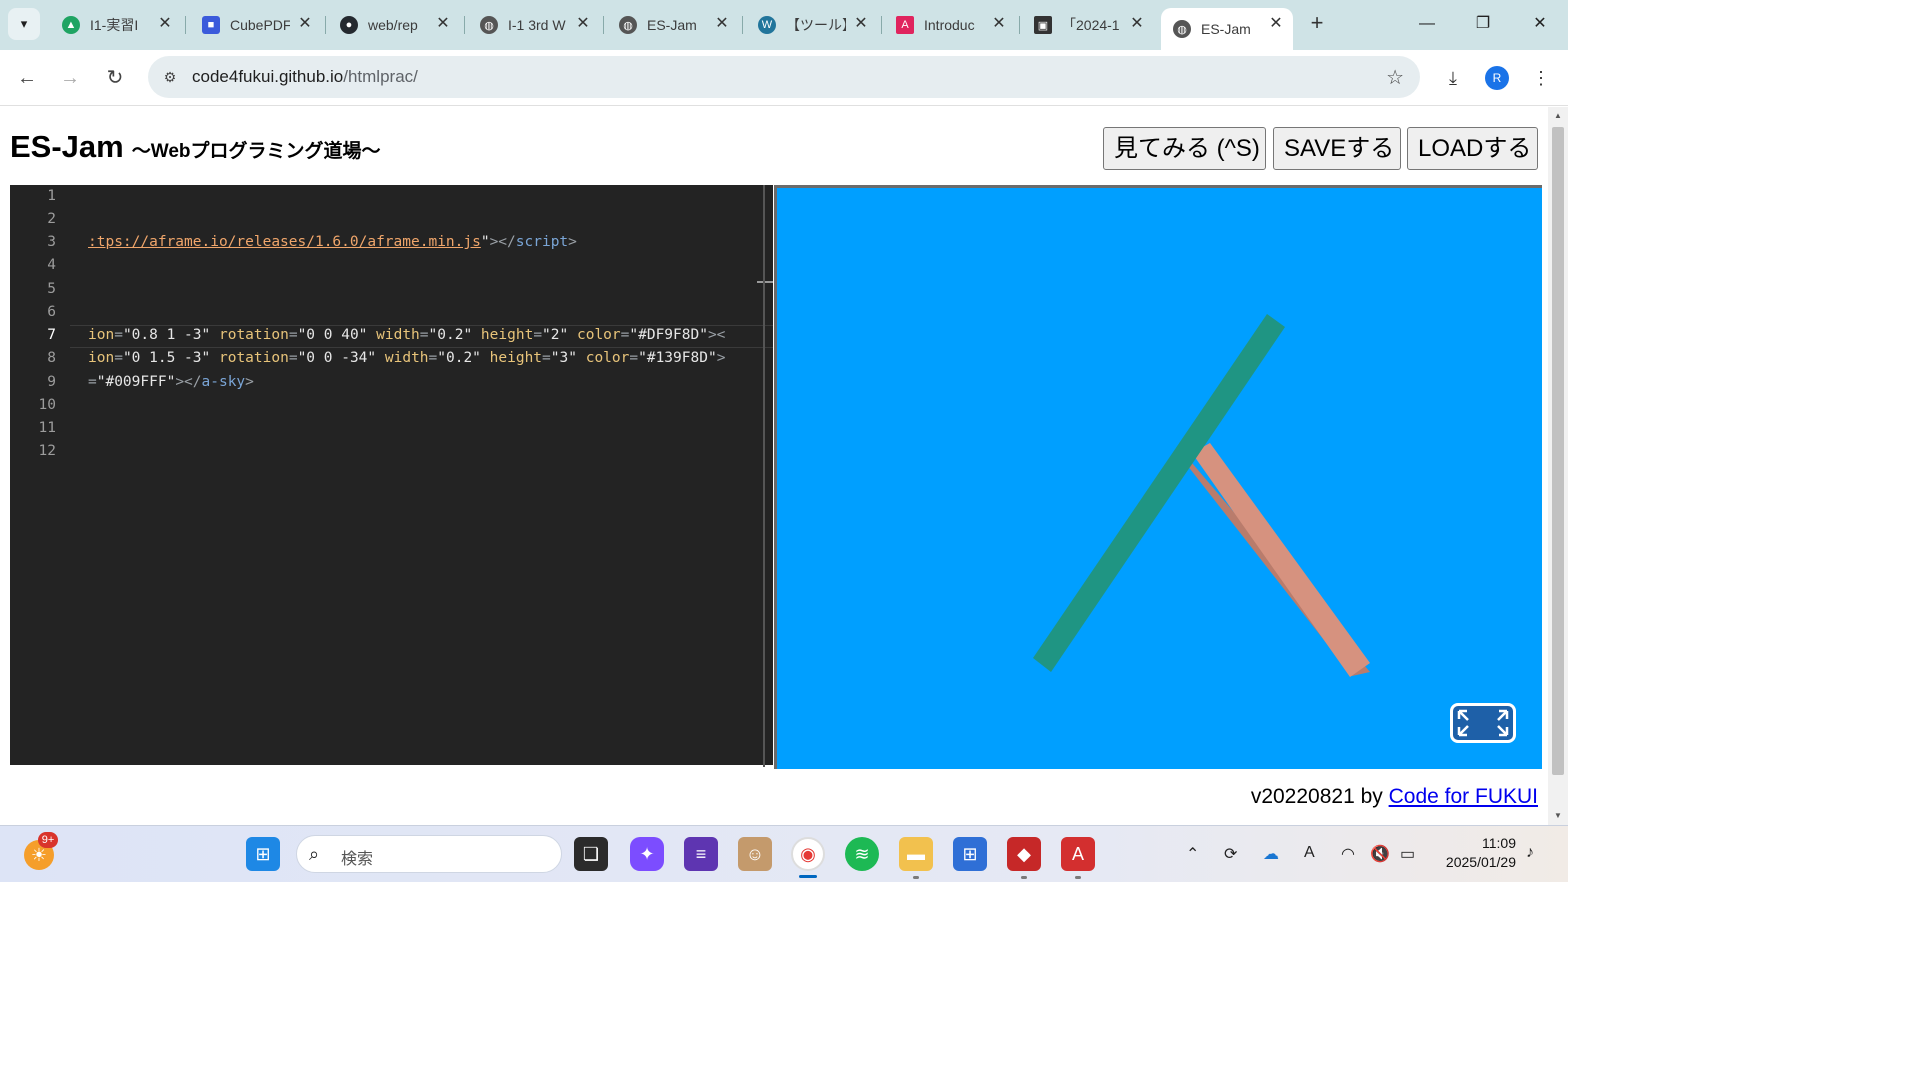  What do you see at coordinates (591, 854) in the screenshot?
I see `task-view-icon: ❏` at bounding box center [591, 854].